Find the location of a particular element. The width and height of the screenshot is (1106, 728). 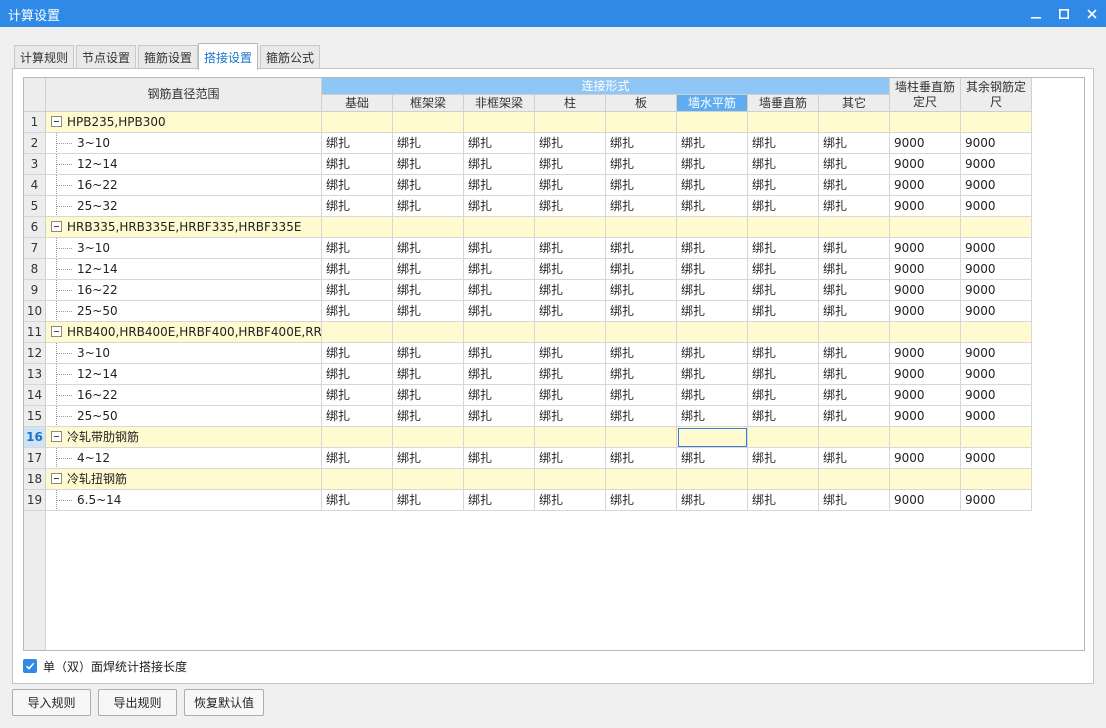

table-row: 7 3~10 绑扎 绑扎 绑扎 绑扎 绑扎 绑扎 绑扎 绑扎 9000 9000 is located at coordinates (528, 248).